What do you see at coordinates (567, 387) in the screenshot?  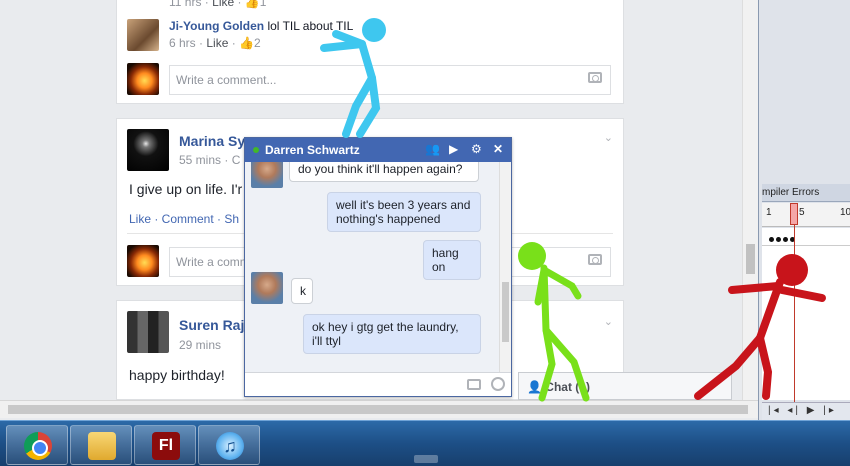 I see `chat-tab-label: Chat (1)` at bounding box center [567, 387].